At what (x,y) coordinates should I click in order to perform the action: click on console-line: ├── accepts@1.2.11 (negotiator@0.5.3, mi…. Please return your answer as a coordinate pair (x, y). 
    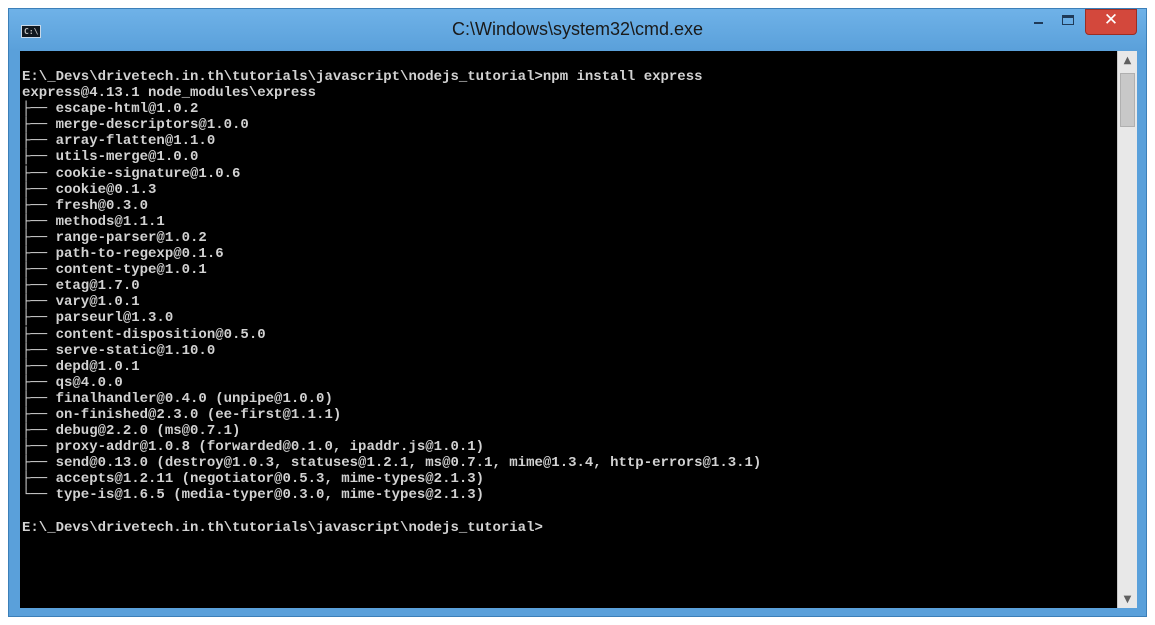
    Looking at the image, I should click on (253, 479).